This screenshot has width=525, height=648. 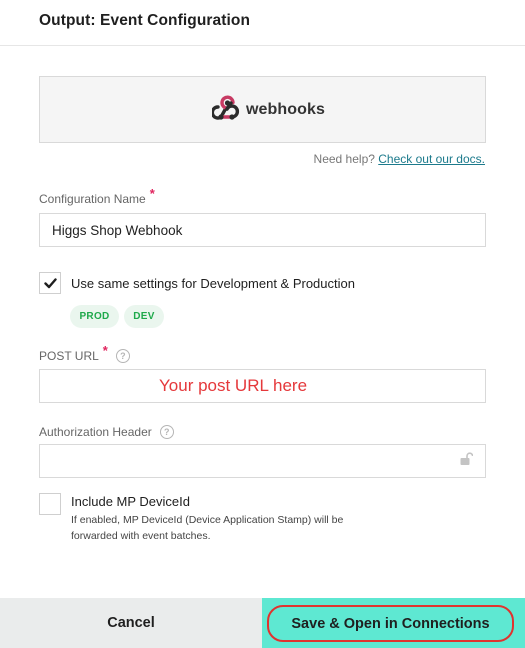 I want to click on authorization-header-label-text: Authorization Header, so click(x=95, y=432).